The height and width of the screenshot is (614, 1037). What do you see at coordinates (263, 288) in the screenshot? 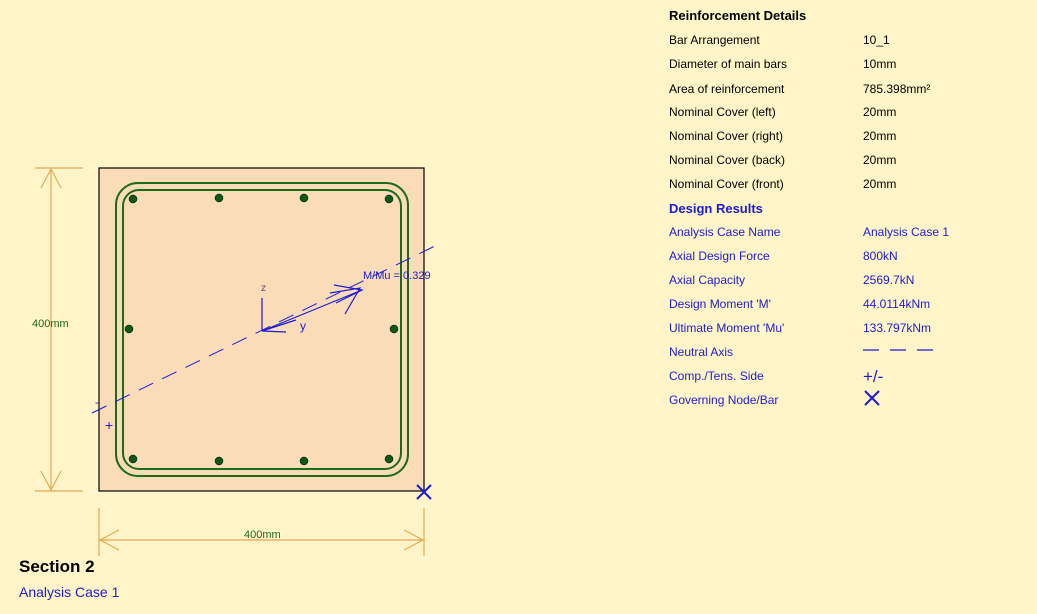
I see `axis-z-label: z` at bounding box center [263, 288].